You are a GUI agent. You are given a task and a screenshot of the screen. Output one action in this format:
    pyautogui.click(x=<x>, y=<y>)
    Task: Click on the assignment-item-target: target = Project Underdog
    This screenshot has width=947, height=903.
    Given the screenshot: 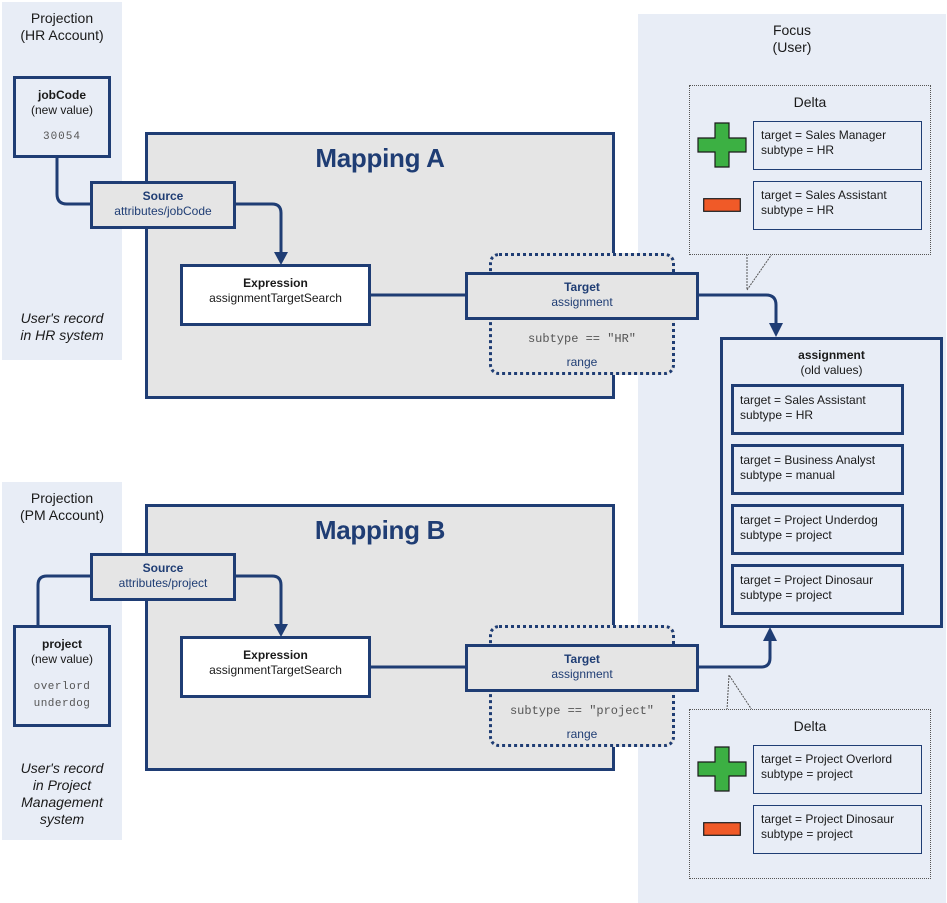 What is the action you would take?
    pyautogui.click(x=809, y=520)
    